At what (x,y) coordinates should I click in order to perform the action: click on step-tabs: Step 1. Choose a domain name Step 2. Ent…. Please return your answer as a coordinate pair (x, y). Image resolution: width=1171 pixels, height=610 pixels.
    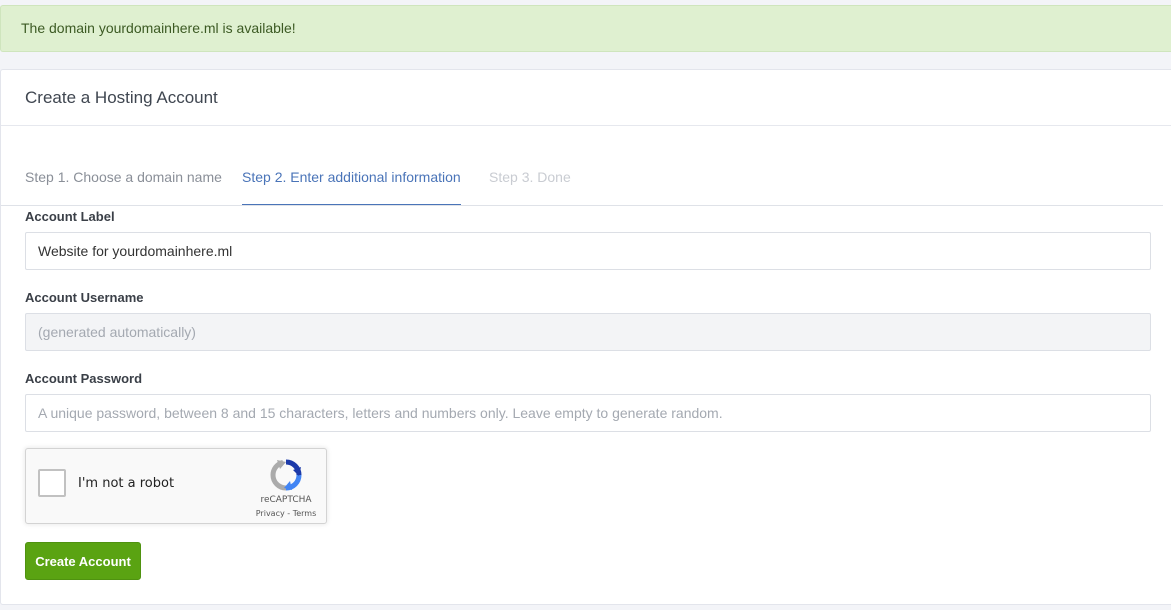
    Looking at the image, I should click on (582, 181).